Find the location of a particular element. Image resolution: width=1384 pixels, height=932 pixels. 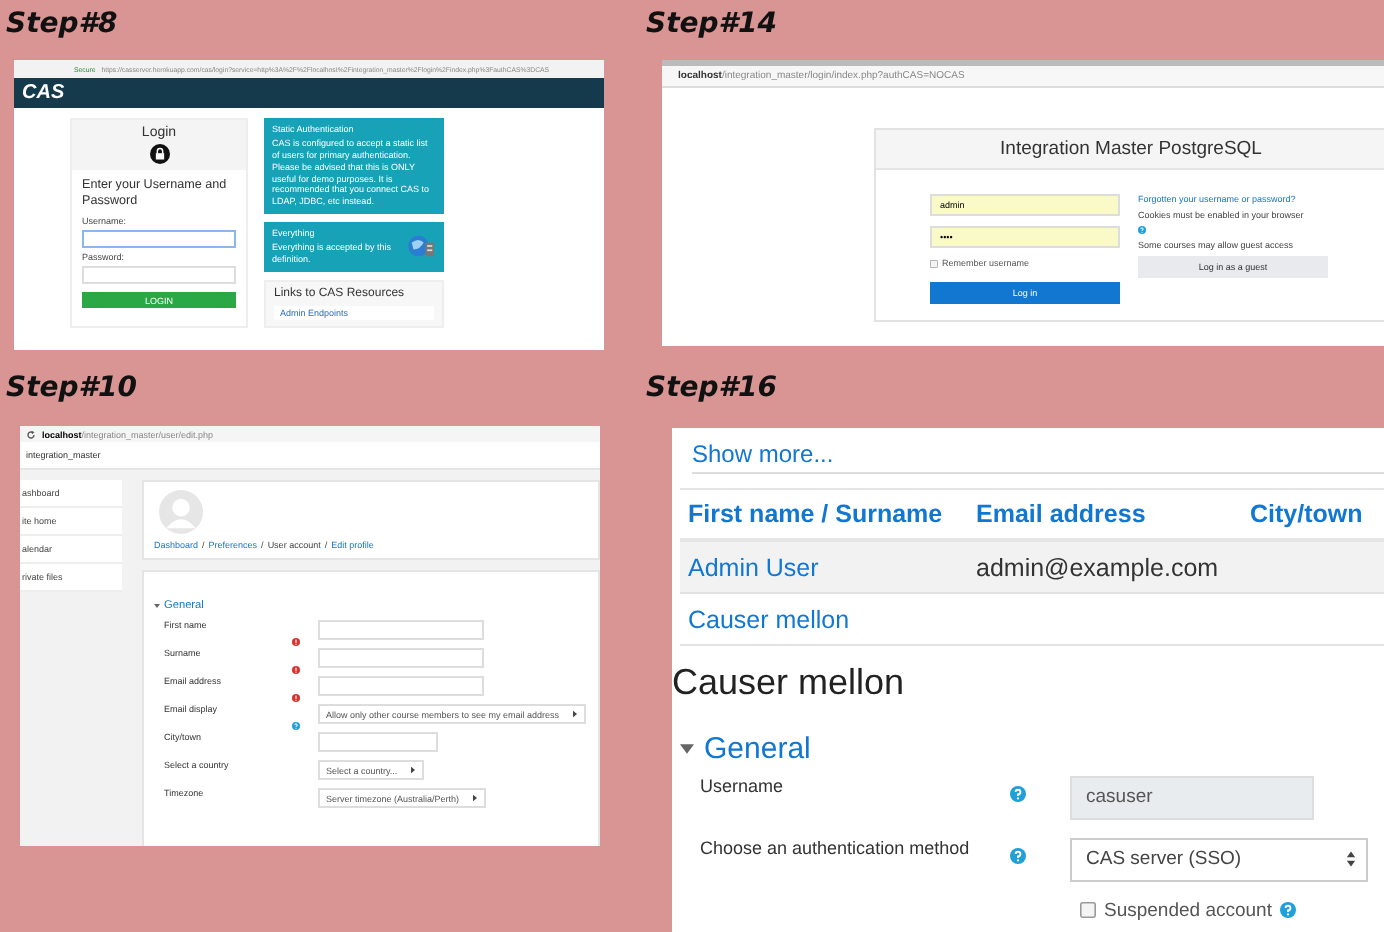

column-header: City/town is located at coordinates (1306, 513).